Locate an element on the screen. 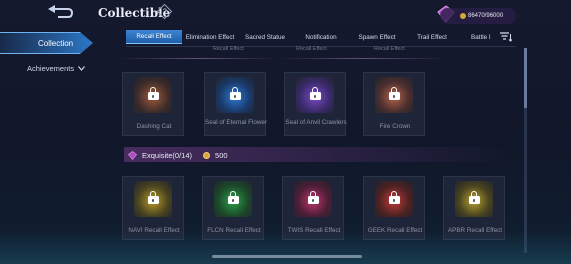 The height and width of the screenshot is (264, 571). tab-trail-effect: Trail Effect is located at coordinates (432, 37).